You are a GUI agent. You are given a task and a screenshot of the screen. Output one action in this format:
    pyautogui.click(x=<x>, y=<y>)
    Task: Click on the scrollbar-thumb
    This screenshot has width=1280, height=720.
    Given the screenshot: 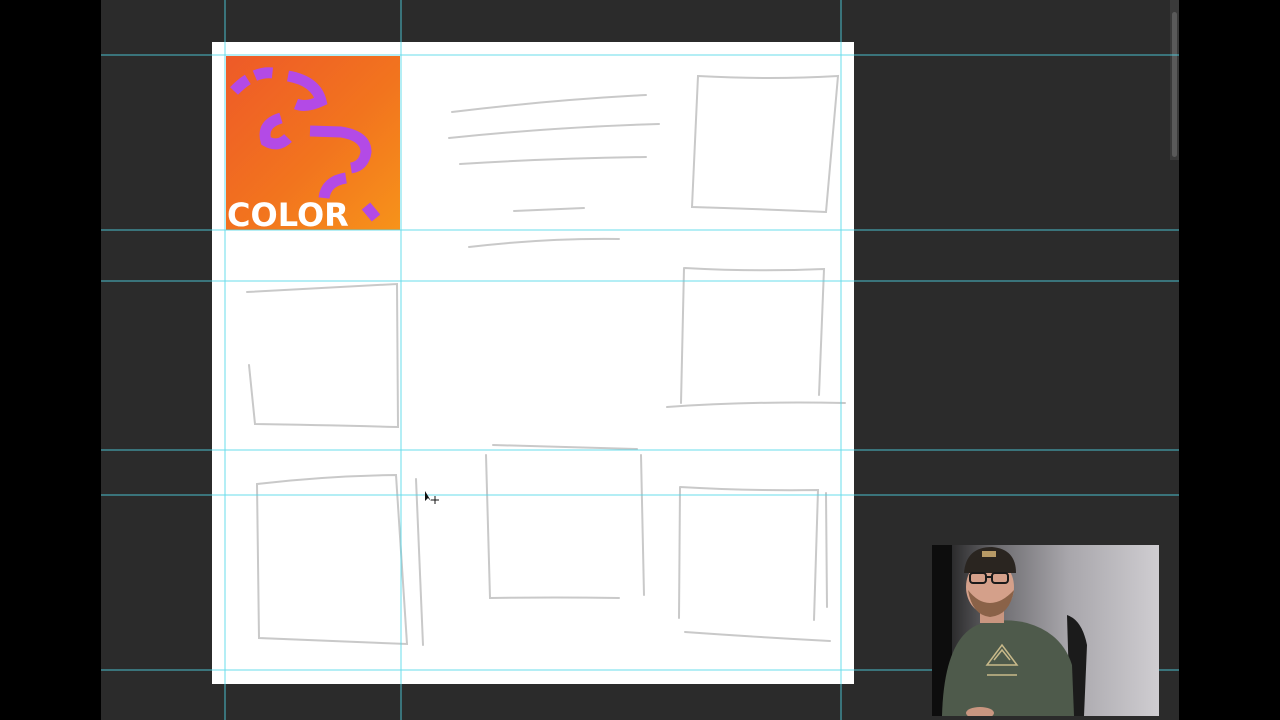 What is the action you would take?
    pyautogui.click(x=1174, y=84)
    